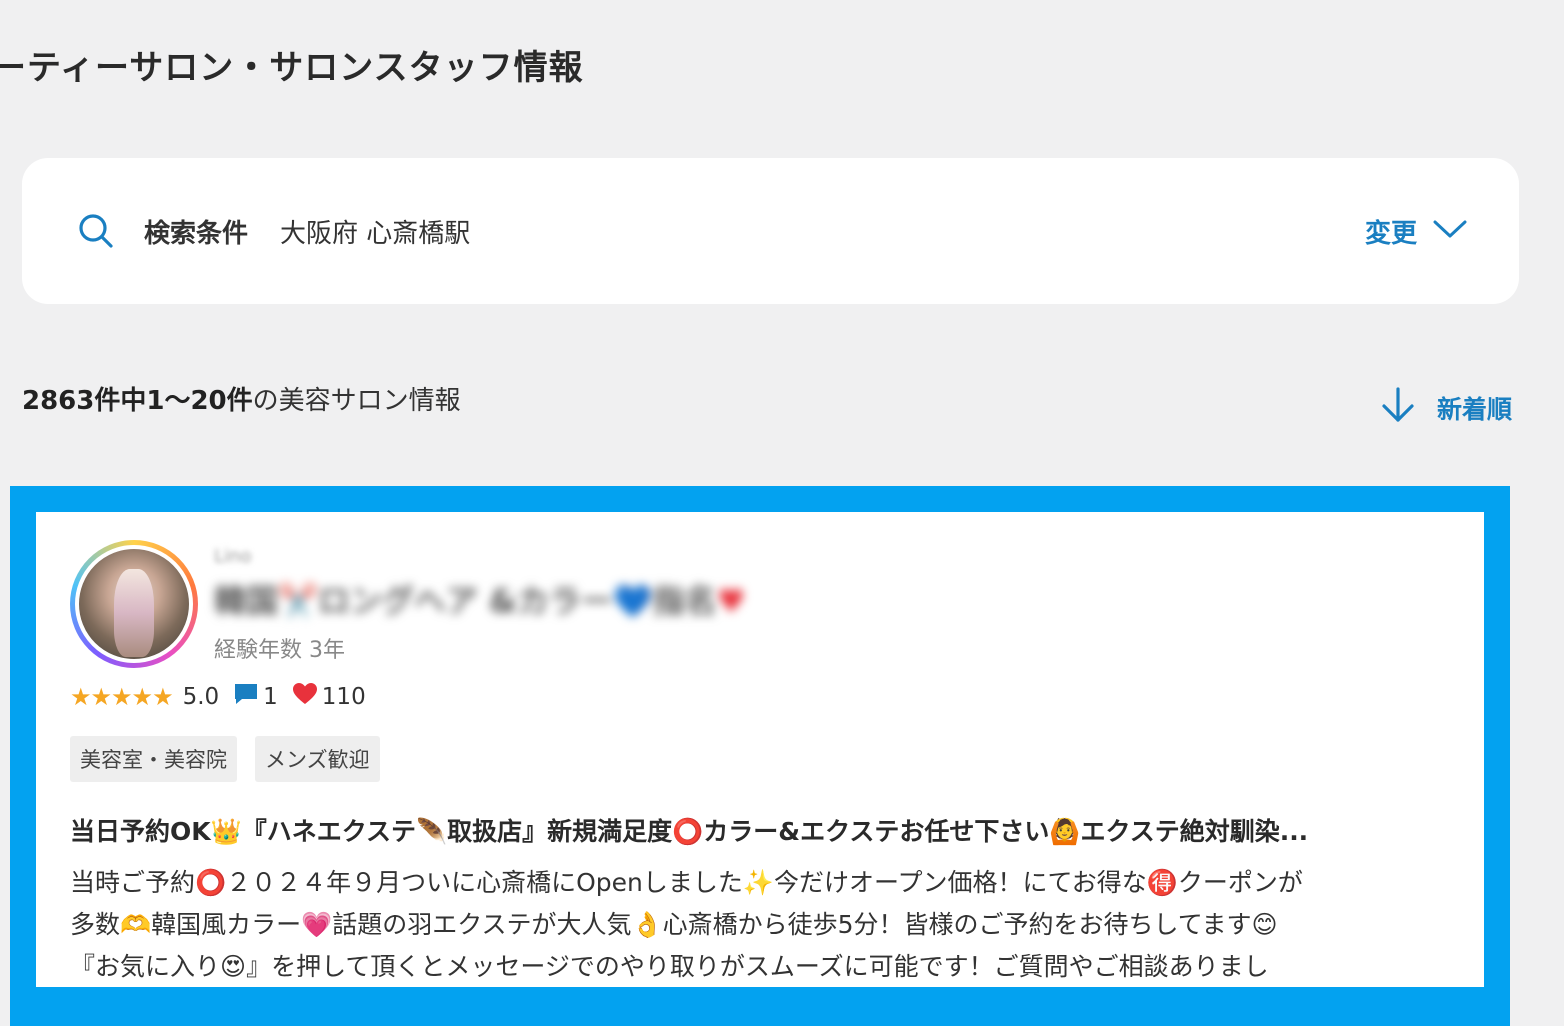  I want to click on sort-label: 新着順, so click(1474, 409).